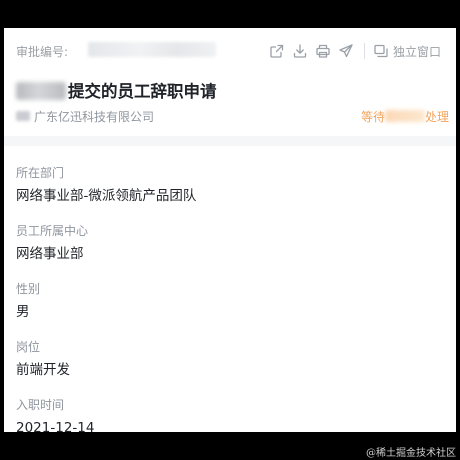 This screenshot has width=460, height=460. I want to click on field-label: 所在部门, so click(40, 173).